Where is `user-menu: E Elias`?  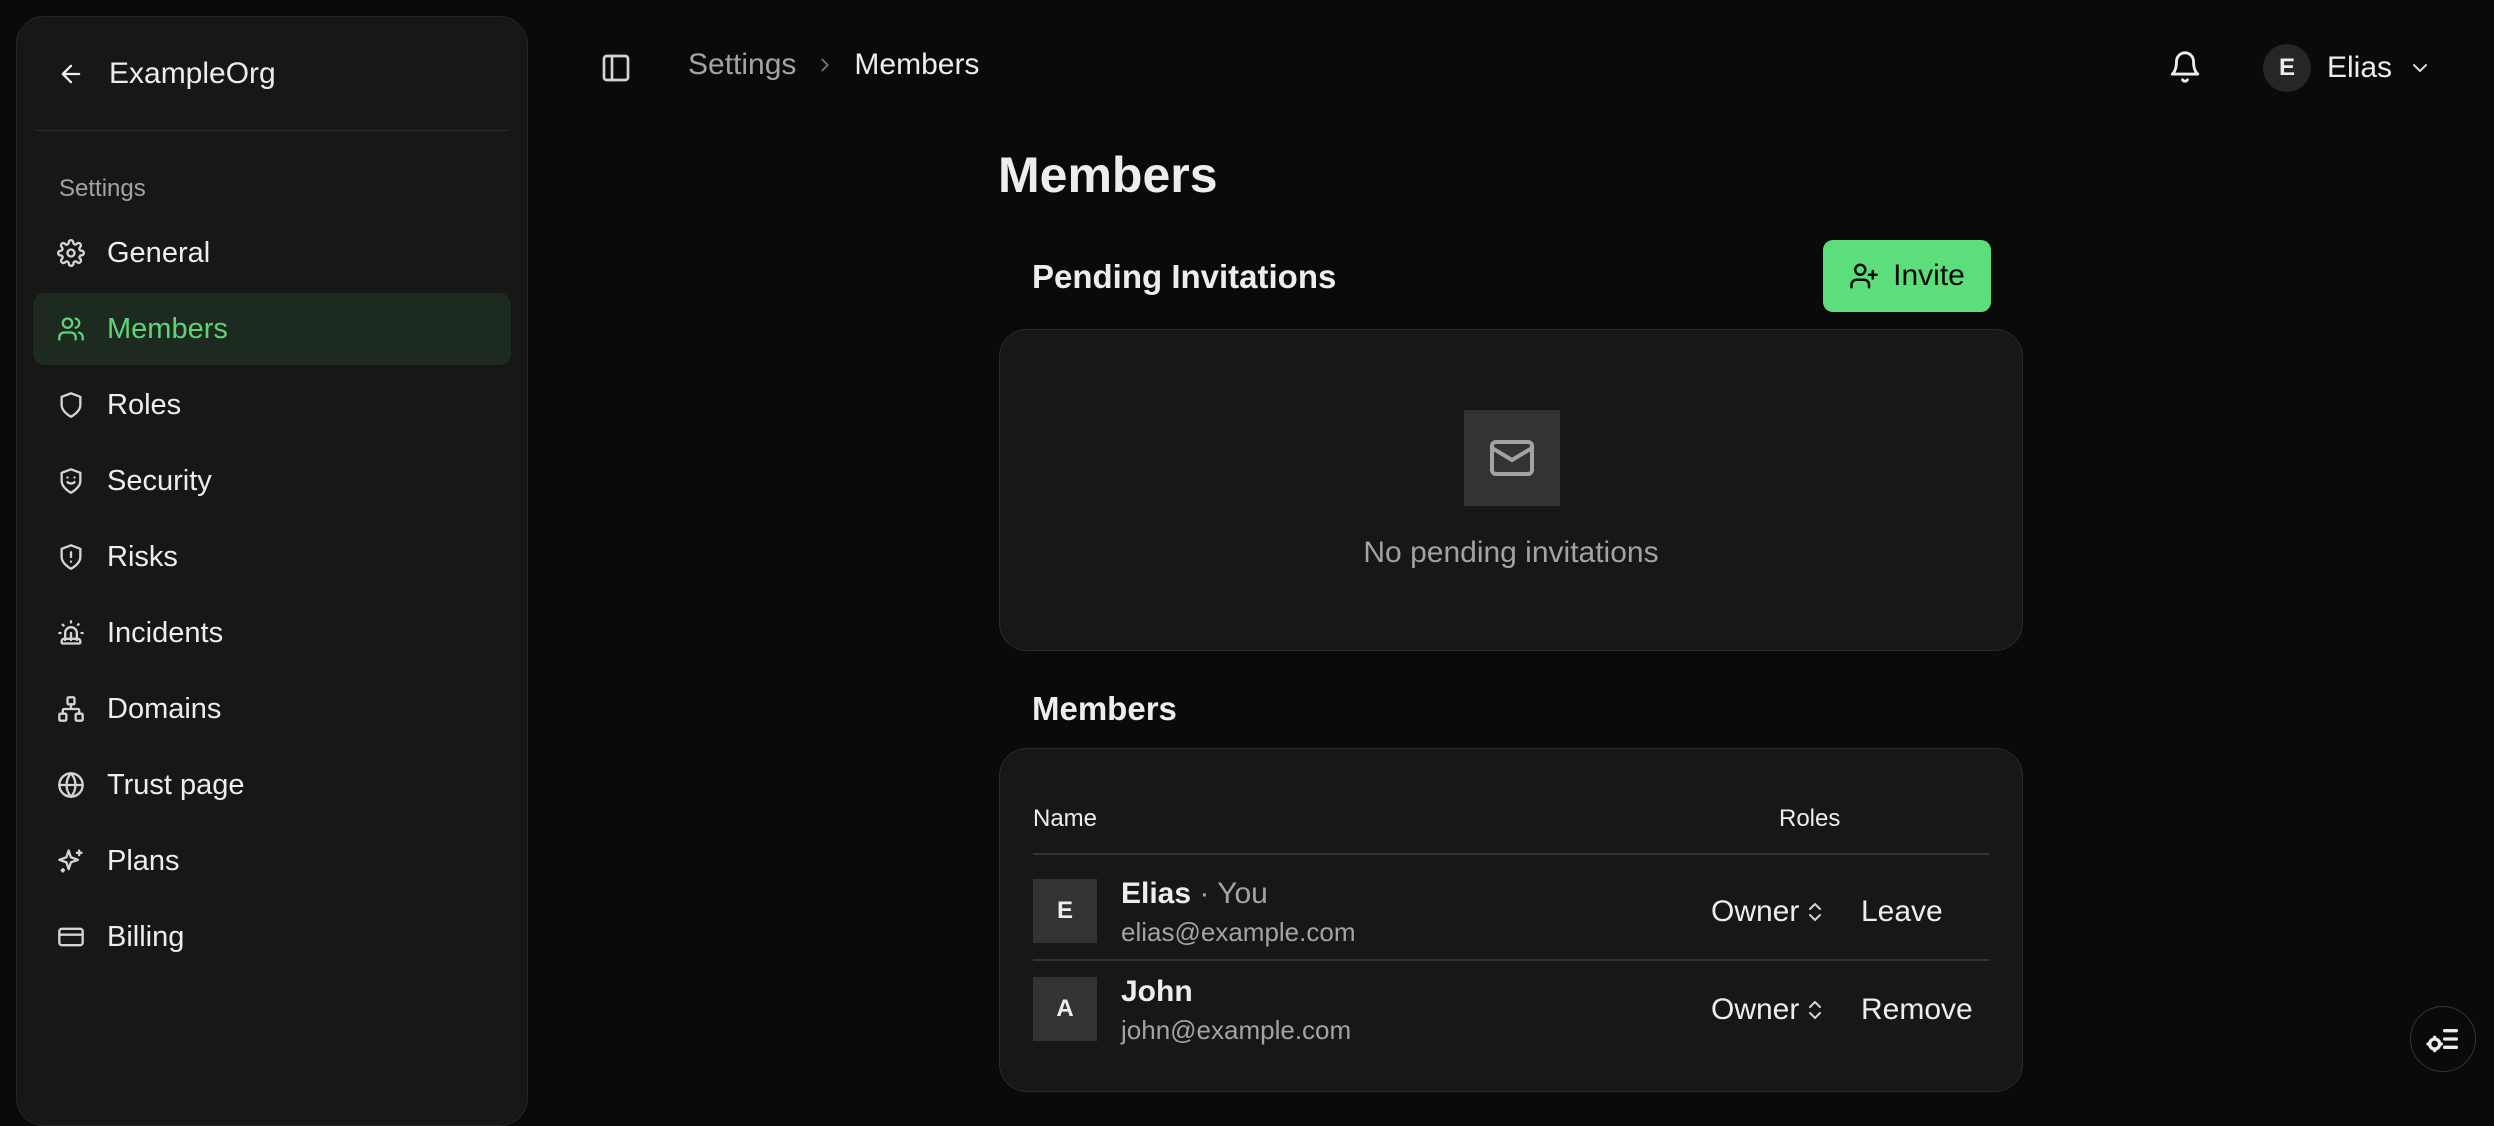 user-menu: E Elias is located at coordinates (2347, 68).